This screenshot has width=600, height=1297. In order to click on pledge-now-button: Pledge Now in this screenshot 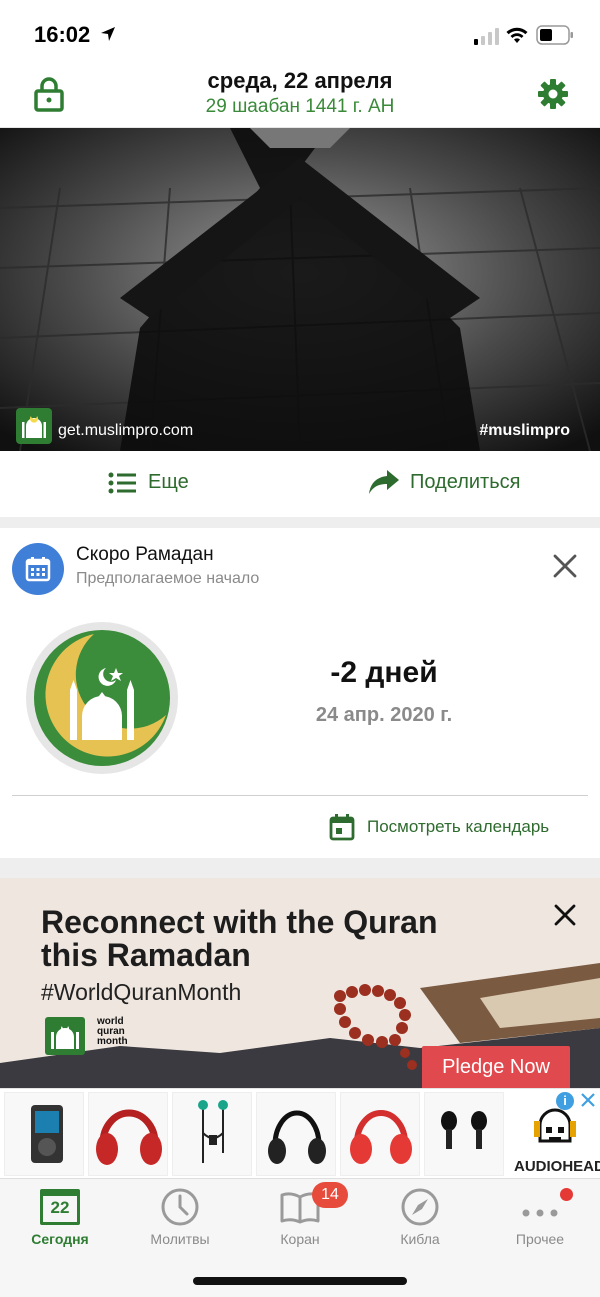, I will do `click(496, 1067)`.